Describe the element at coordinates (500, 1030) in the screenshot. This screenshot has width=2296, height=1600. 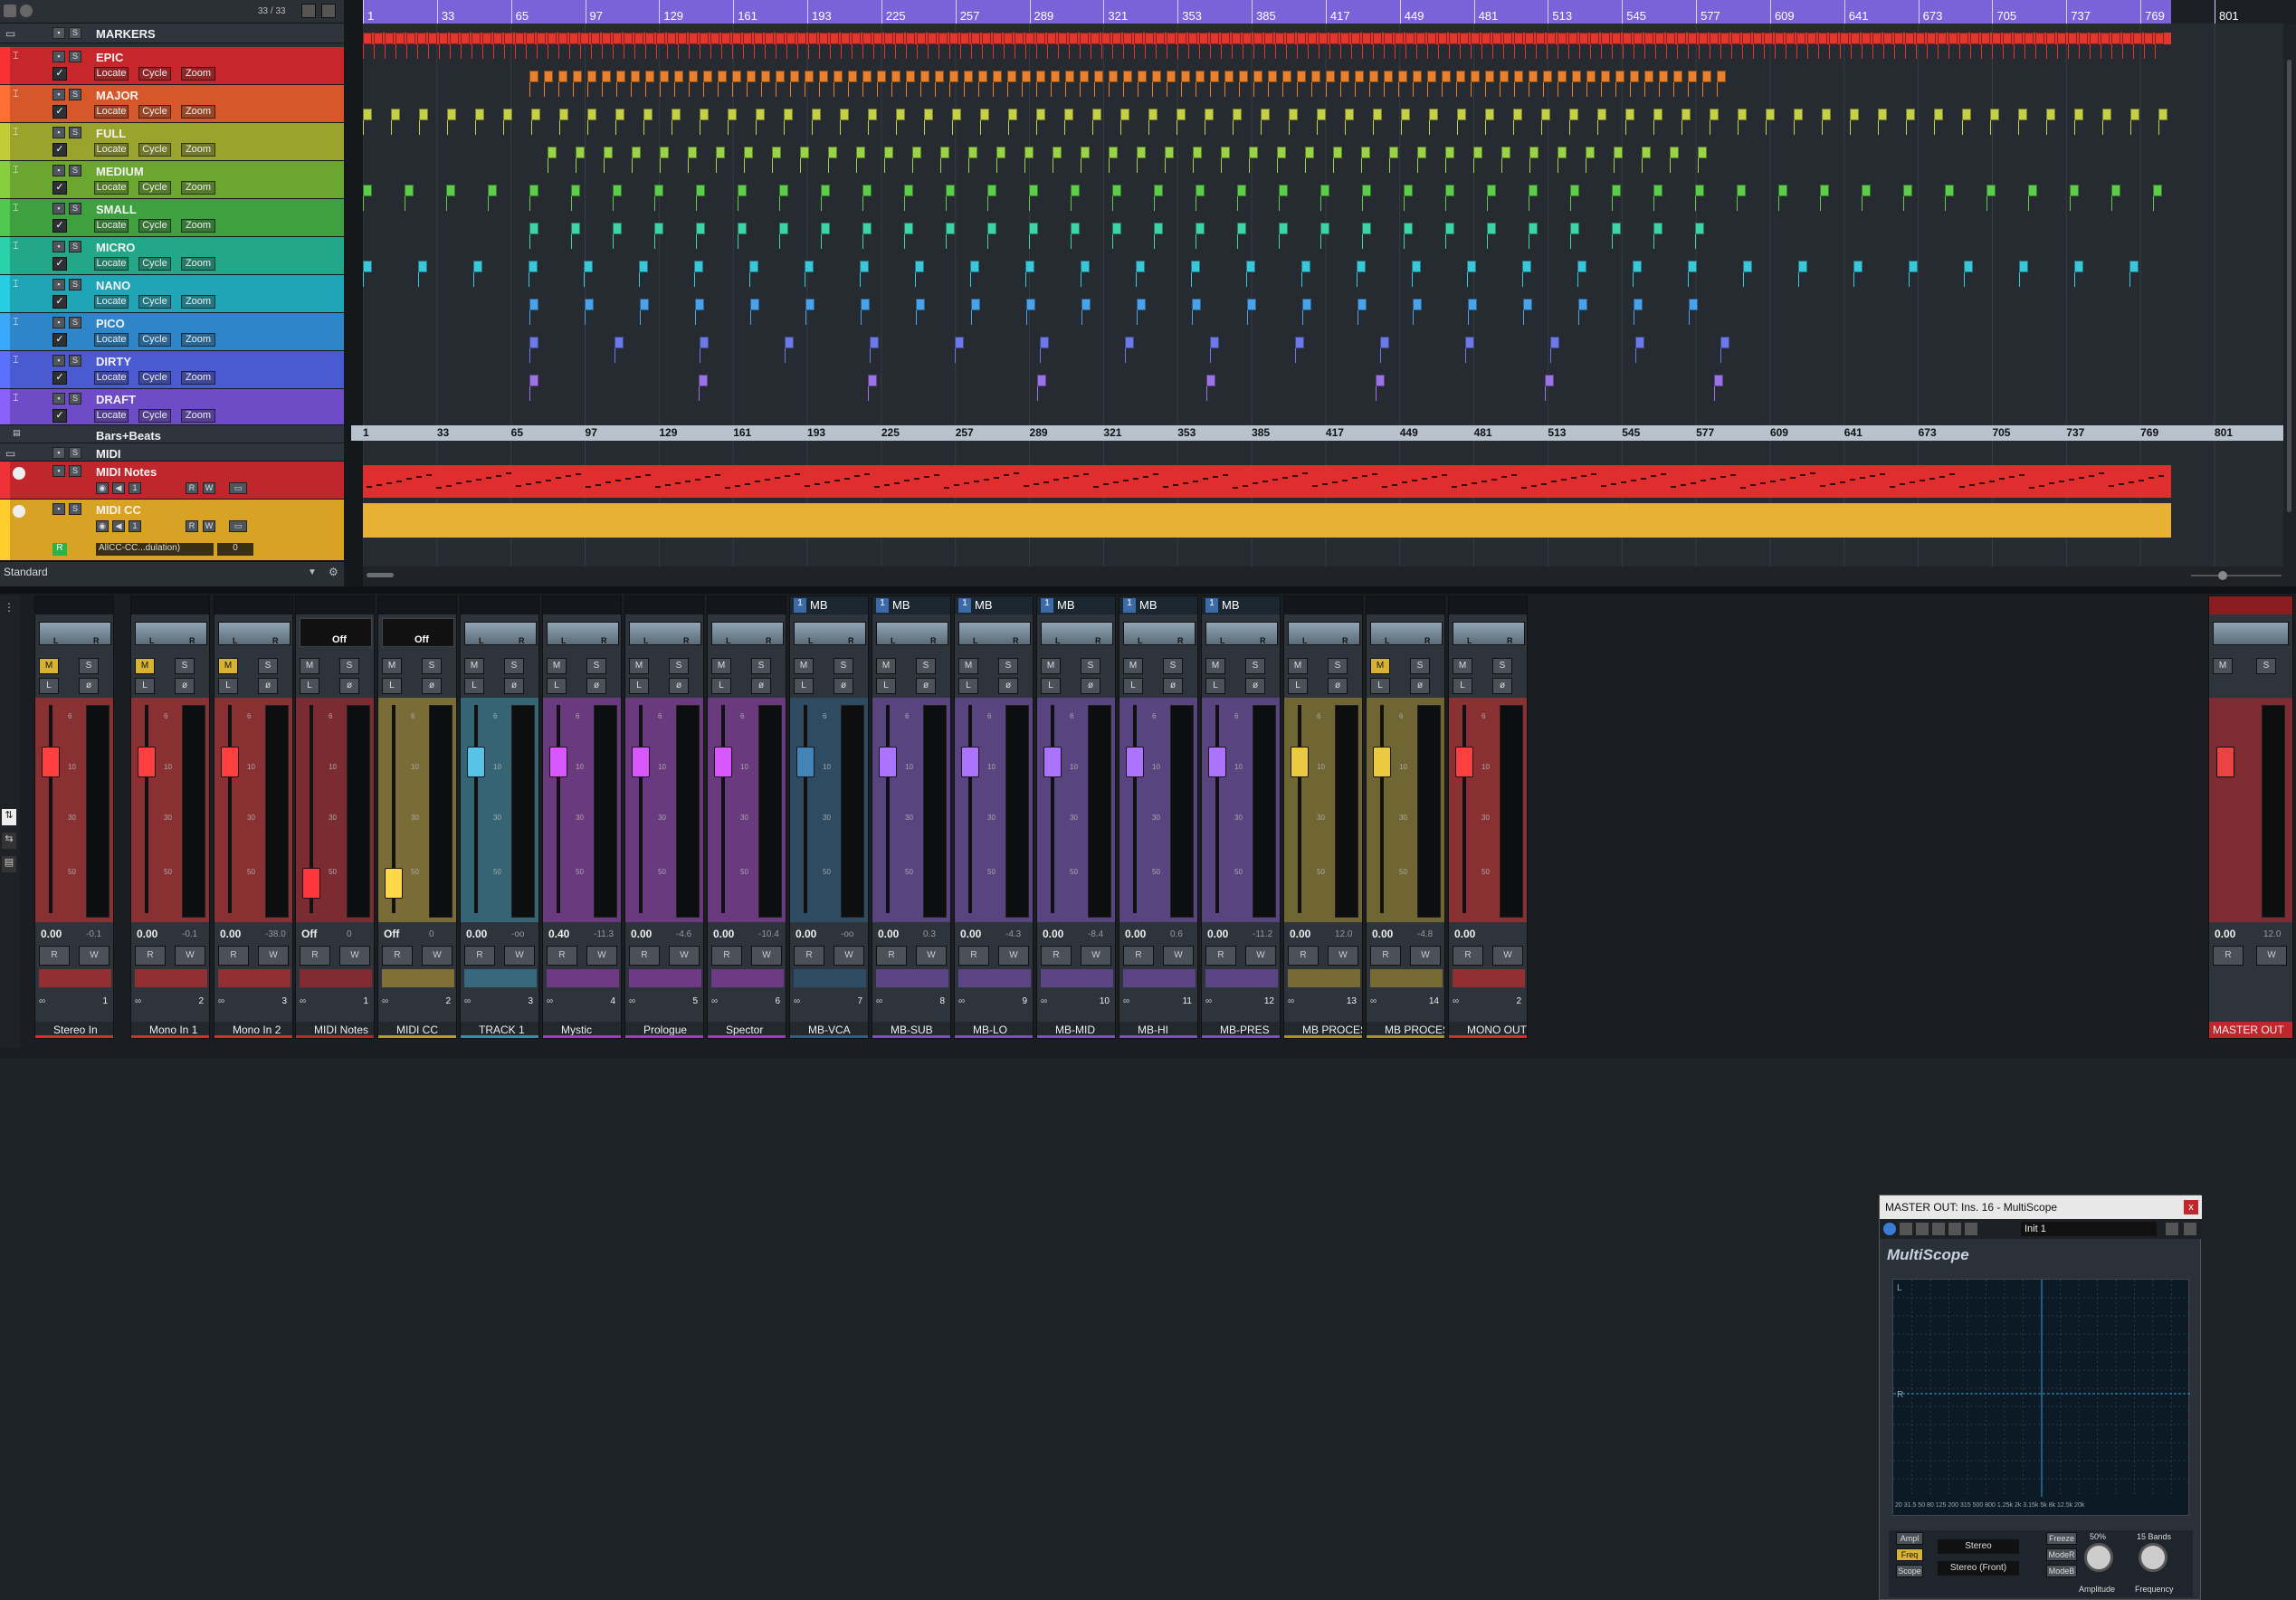
I see `channel-name: TRACK 1` at that location.